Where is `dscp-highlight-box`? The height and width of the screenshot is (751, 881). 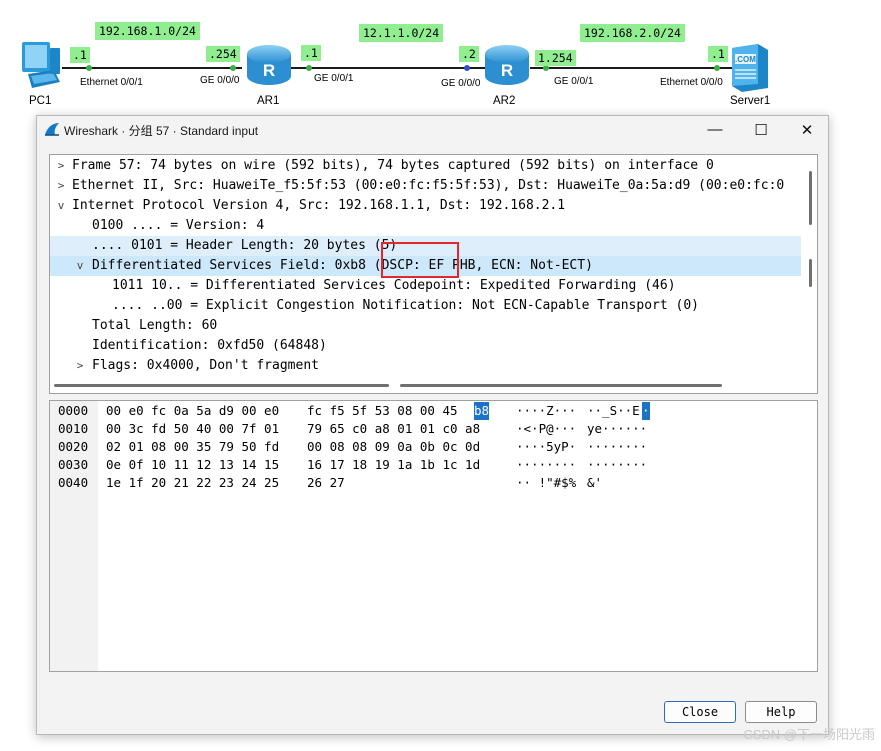 dscp-highlight-box is located at coordinates (420, 260).